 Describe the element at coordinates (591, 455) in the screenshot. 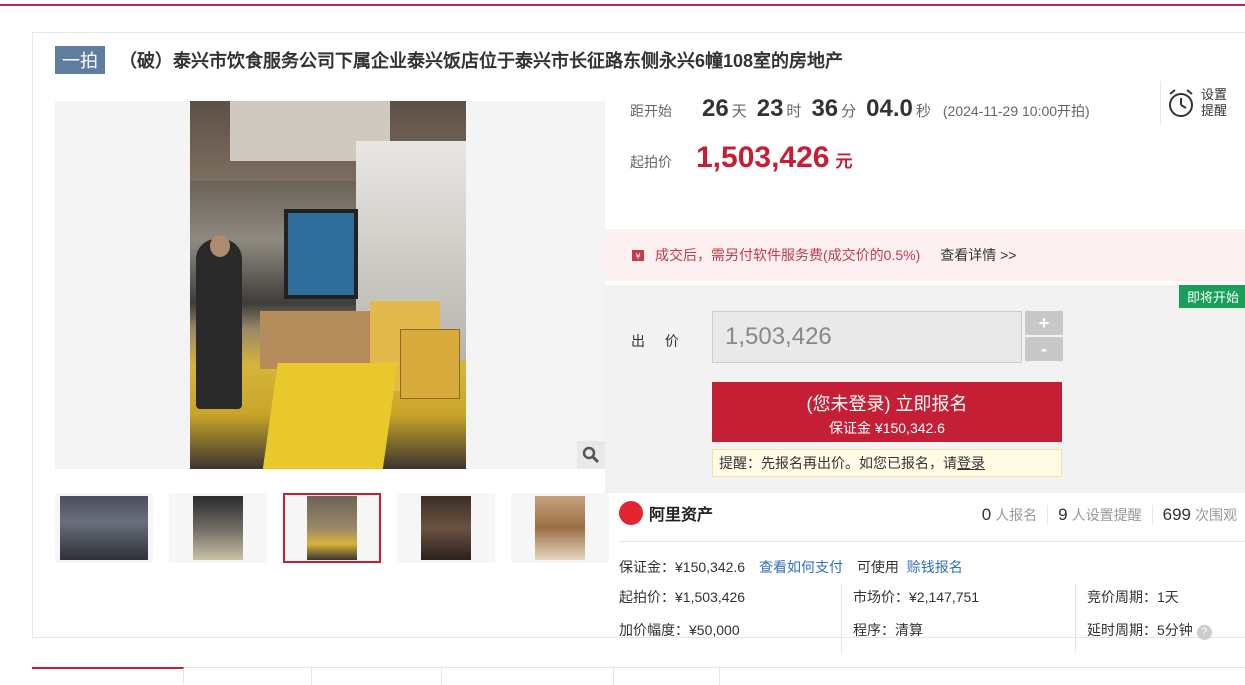

I see `zoom-icon` at that location.